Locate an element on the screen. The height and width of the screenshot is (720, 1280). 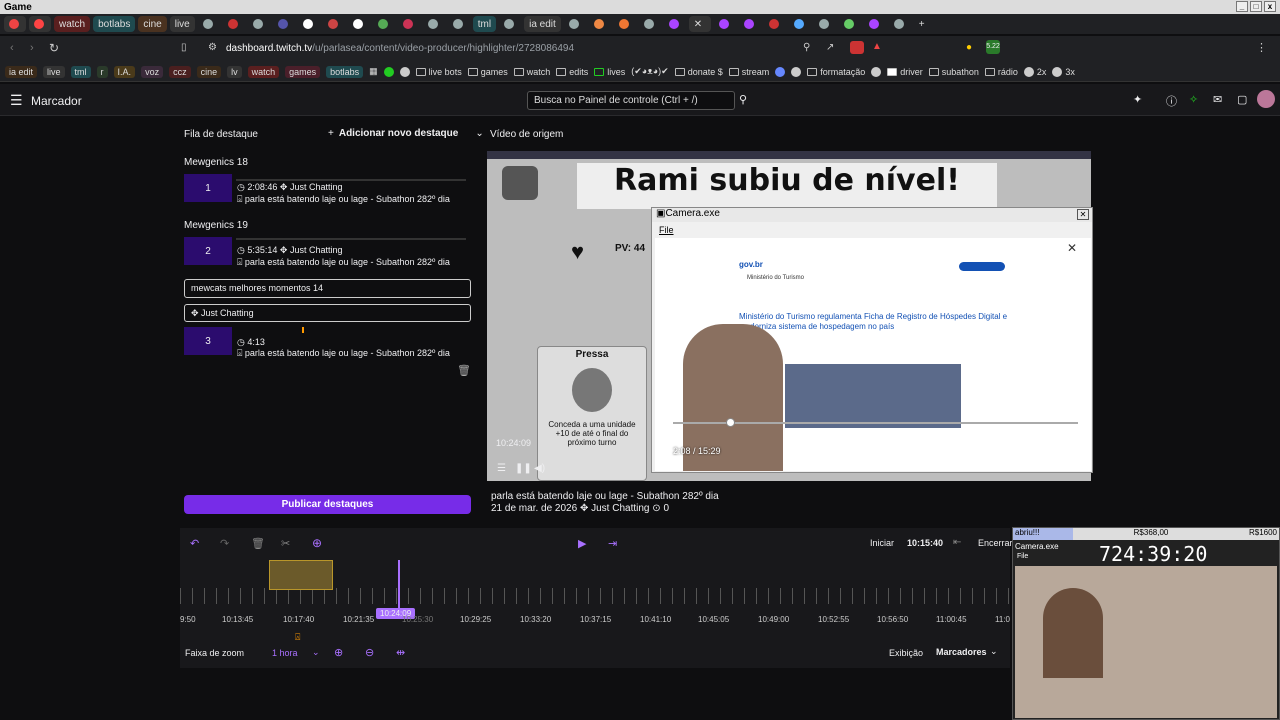
skip-to-end-icon: ⇥ is located at coordinates (612, 543).